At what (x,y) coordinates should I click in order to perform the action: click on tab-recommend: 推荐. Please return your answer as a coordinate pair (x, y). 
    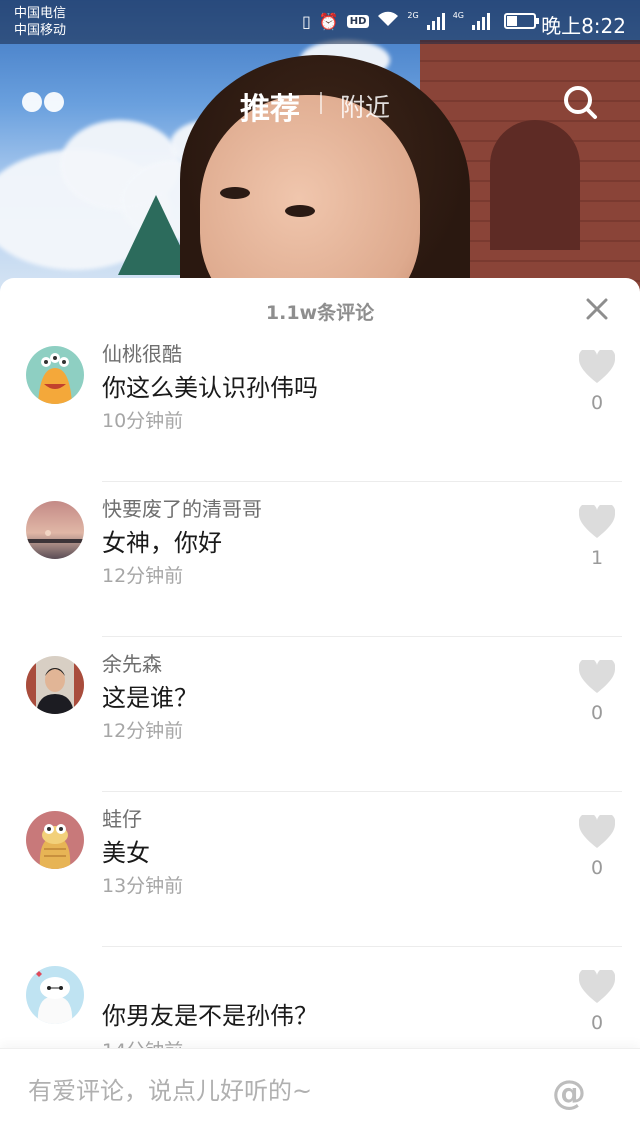
    Looking at the image, I should click on (270, 106).